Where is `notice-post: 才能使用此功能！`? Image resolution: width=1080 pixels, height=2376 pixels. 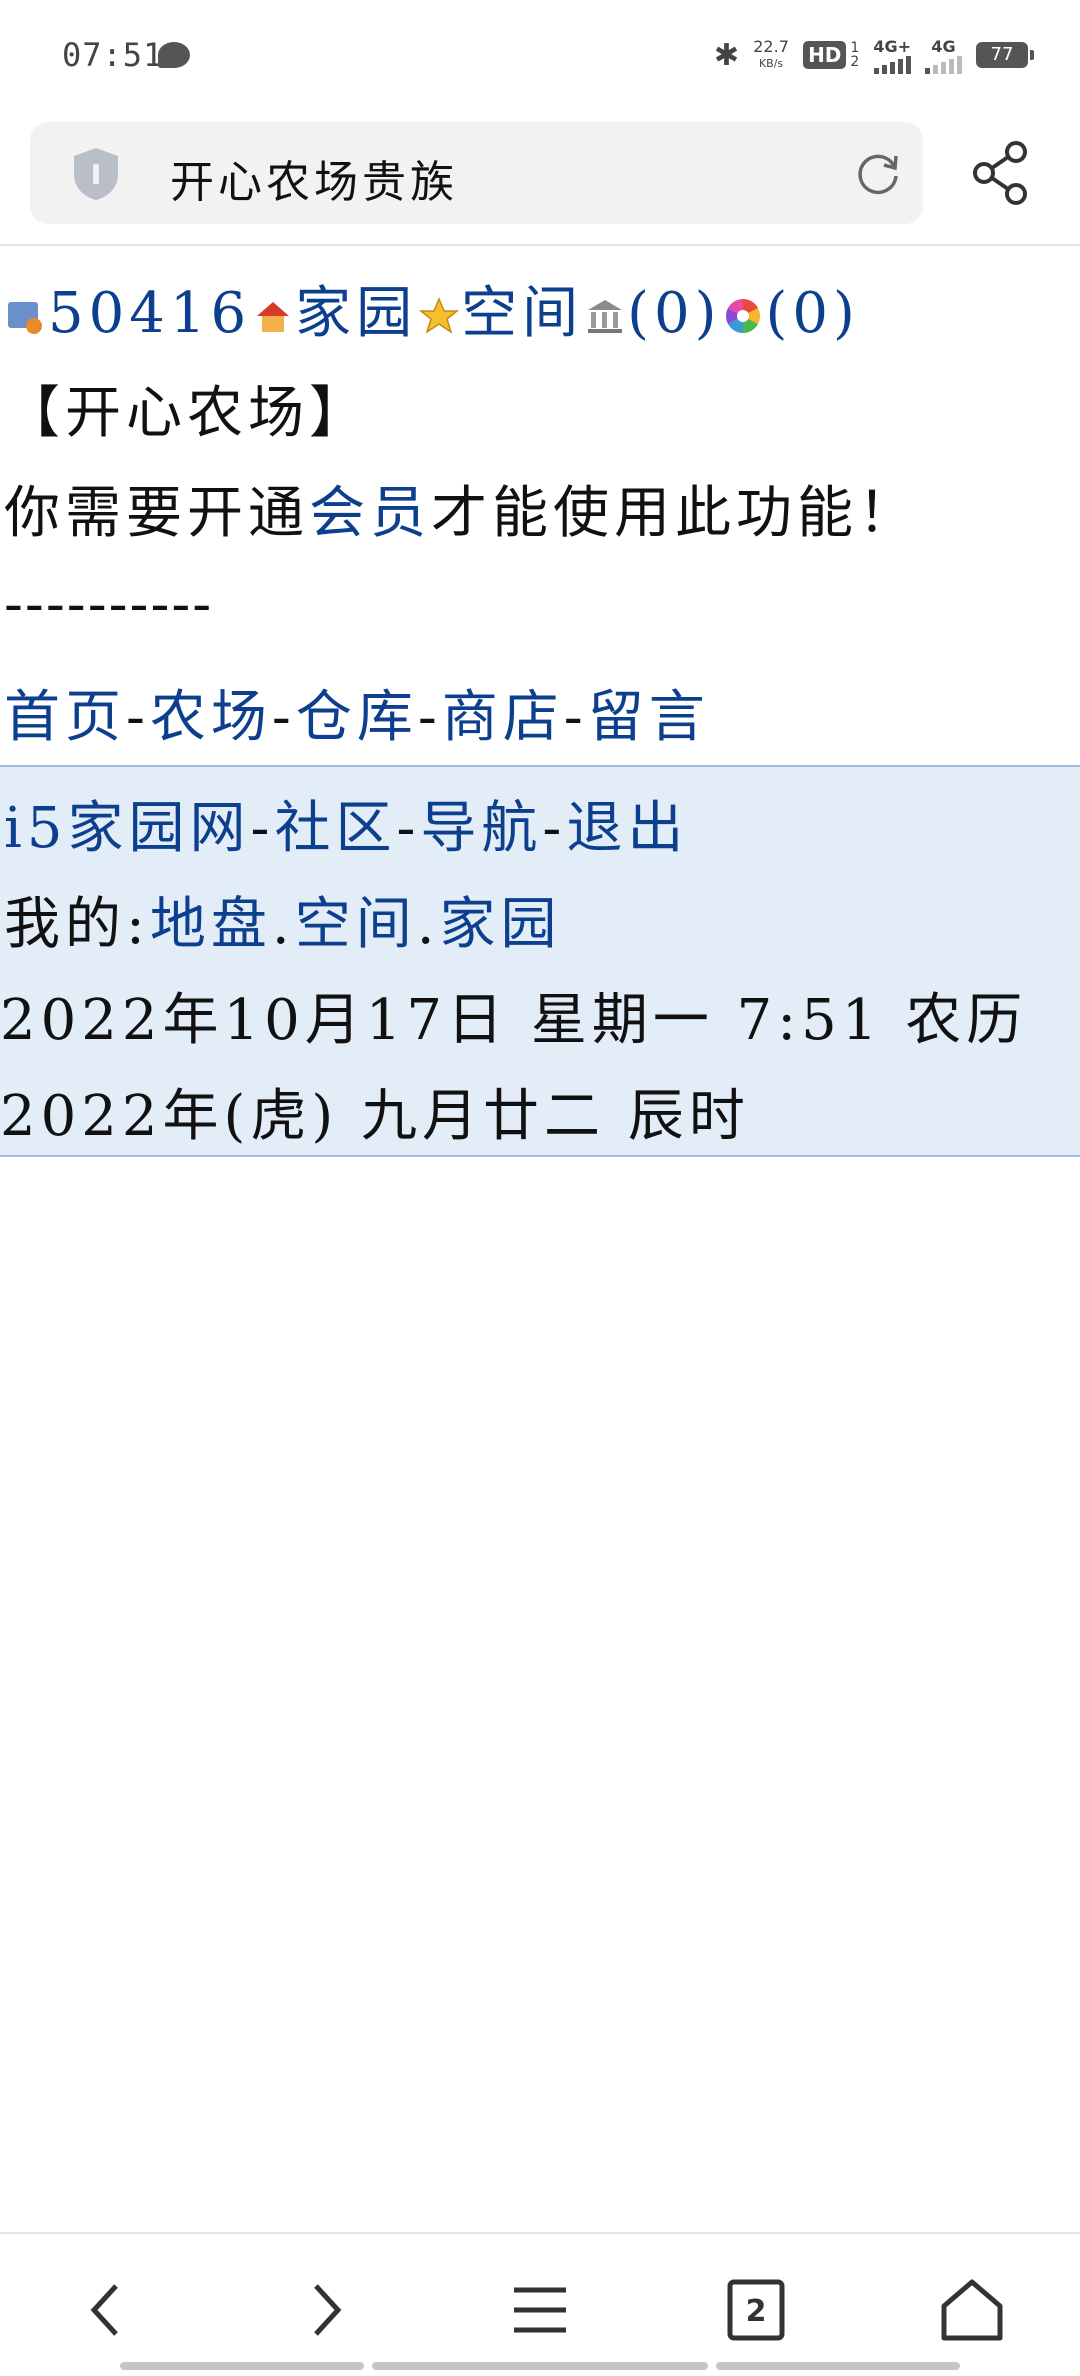 notice-post: 才能使用此功能！ is located at coordinates (675, 513).